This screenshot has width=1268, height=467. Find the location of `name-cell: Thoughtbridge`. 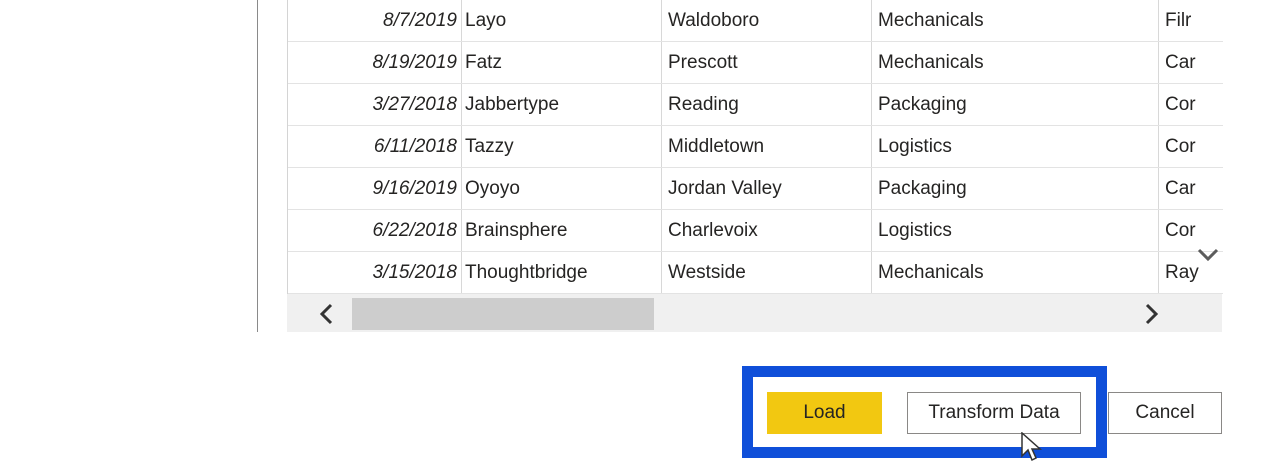

name-cell: Thoughtbridge is located at coordinates (526, 272).